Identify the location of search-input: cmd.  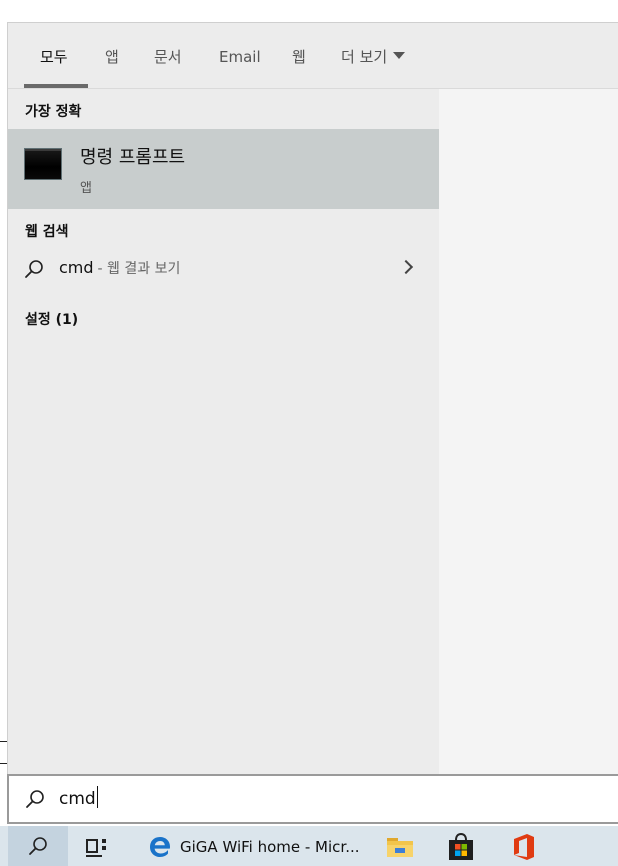
(78, 798).